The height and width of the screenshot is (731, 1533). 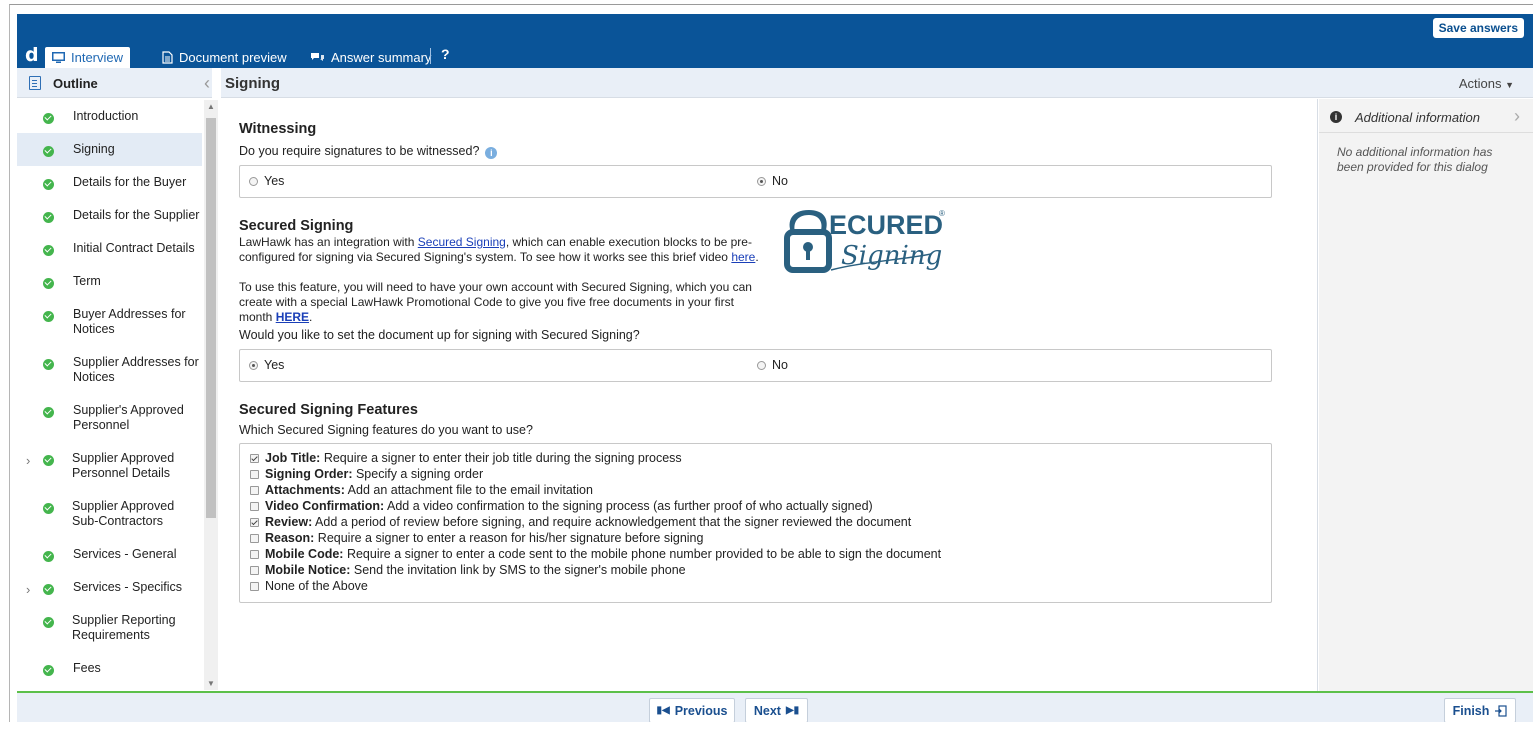 I want to click on outline-item-label: Signing, so click(x=94, y=149).